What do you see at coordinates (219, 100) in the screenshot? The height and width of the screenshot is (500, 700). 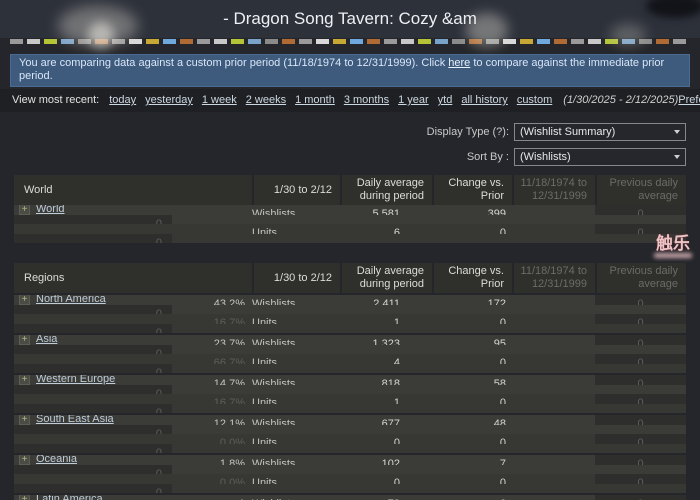 I see `range-link-1week: 1 week` at bounding box center [219, 100].